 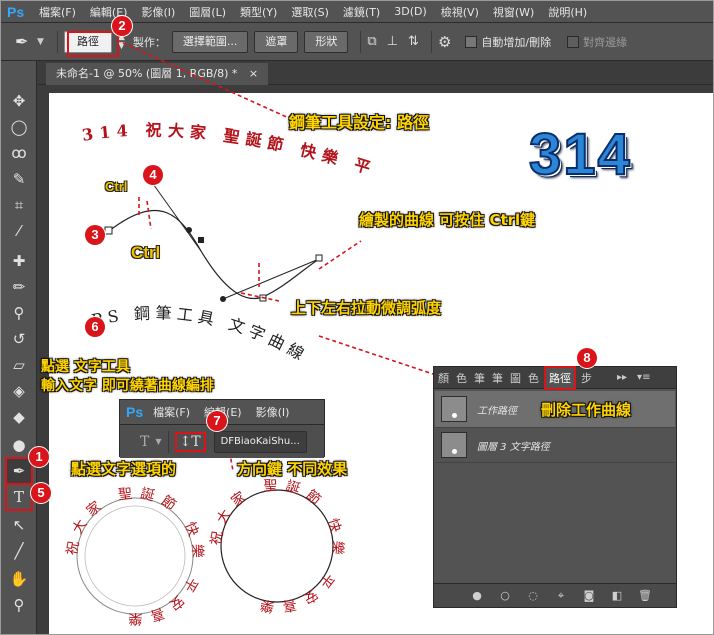 What do you see at coordinates (273, 412) in the screenshot?
I see `sub-menu-image: 影像(I)` at bounding box center [273, 412].